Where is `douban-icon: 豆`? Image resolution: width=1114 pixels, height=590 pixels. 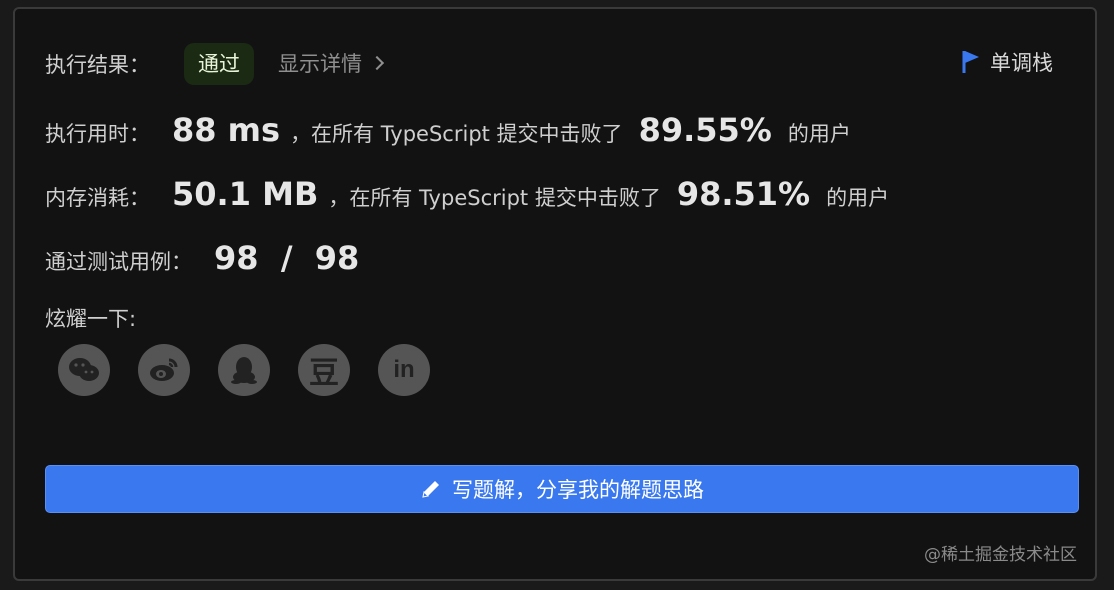
douban-icon: 豆 is located at coordinates (324, 373).